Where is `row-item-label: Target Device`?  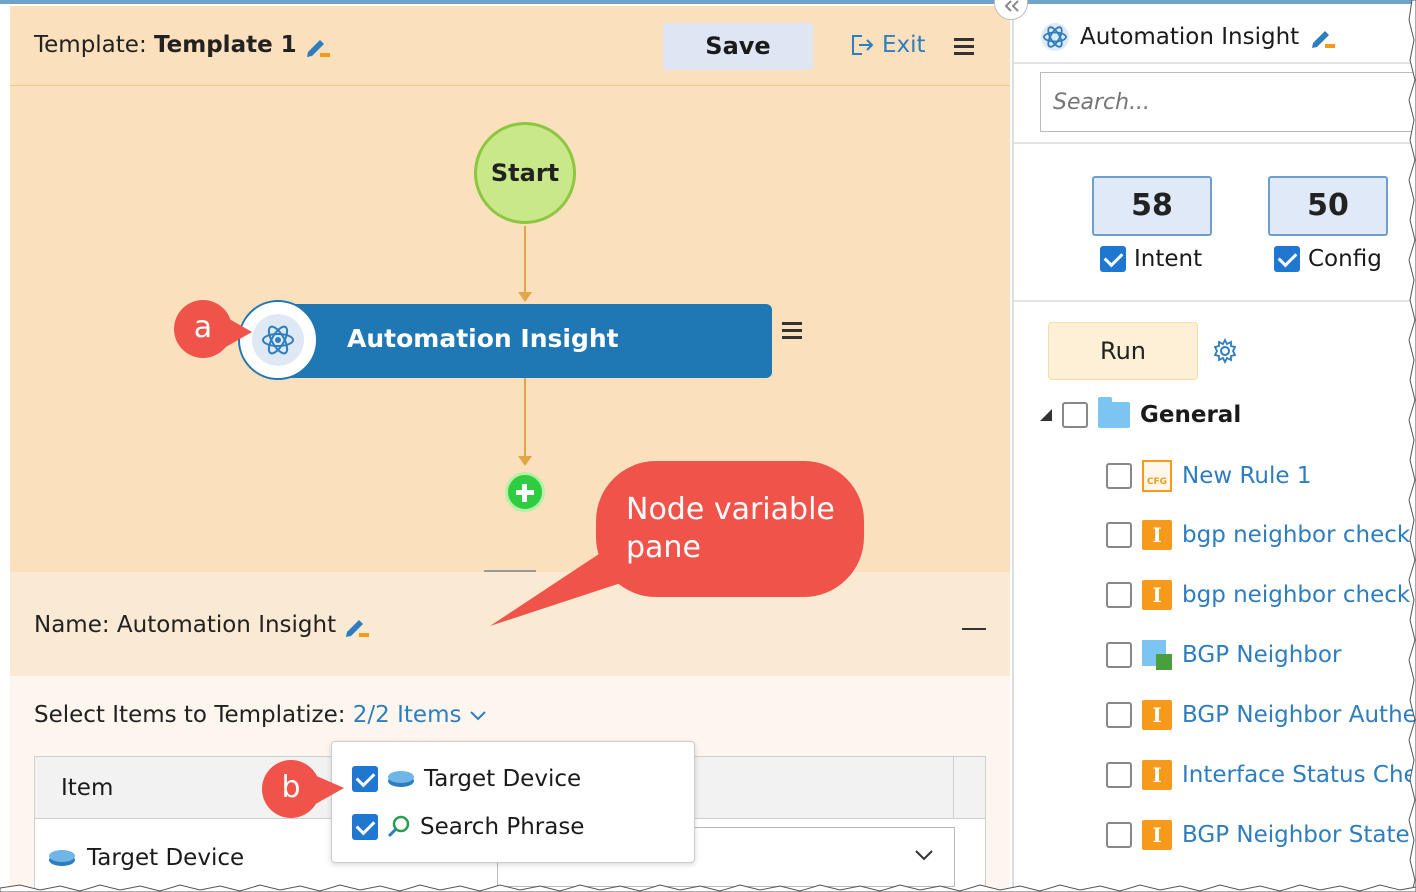 row-item-label: Target Device is located at coordinates (166, 858).